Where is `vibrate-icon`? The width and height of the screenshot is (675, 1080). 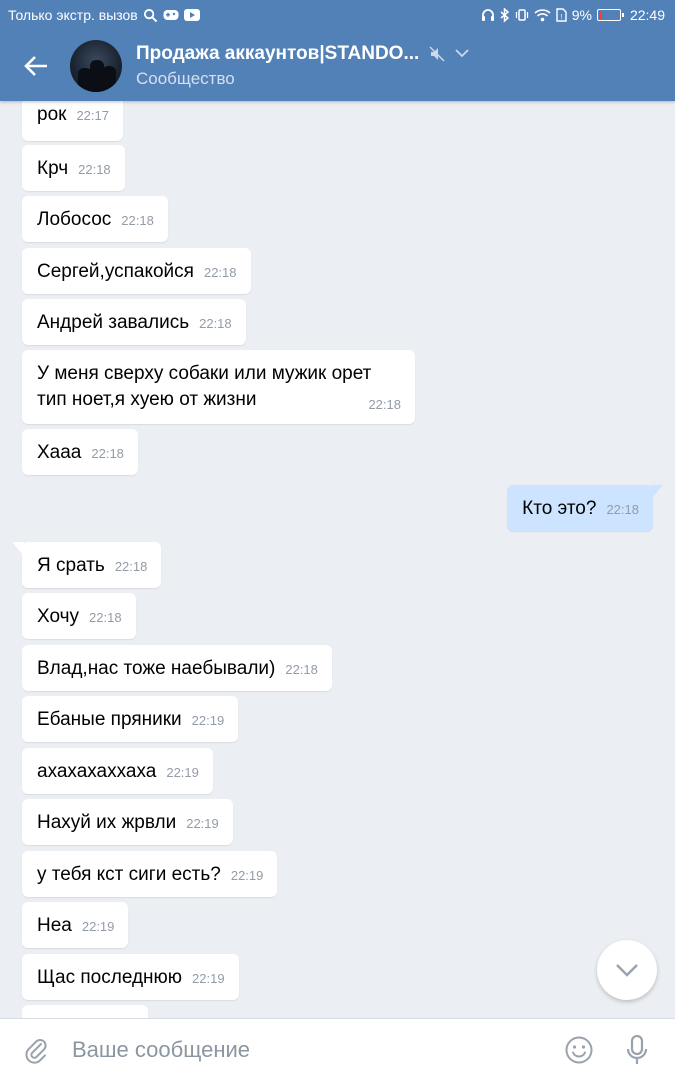
vibrate-icon is located at coordinates (521, 15).